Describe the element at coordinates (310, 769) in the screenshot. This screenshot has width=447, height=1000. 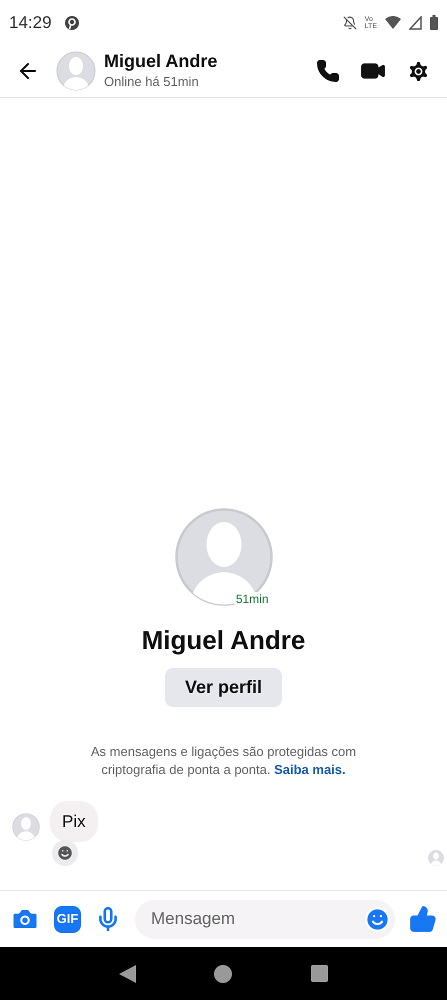
I see `learn-more-link: Saiba mais.` at that location.